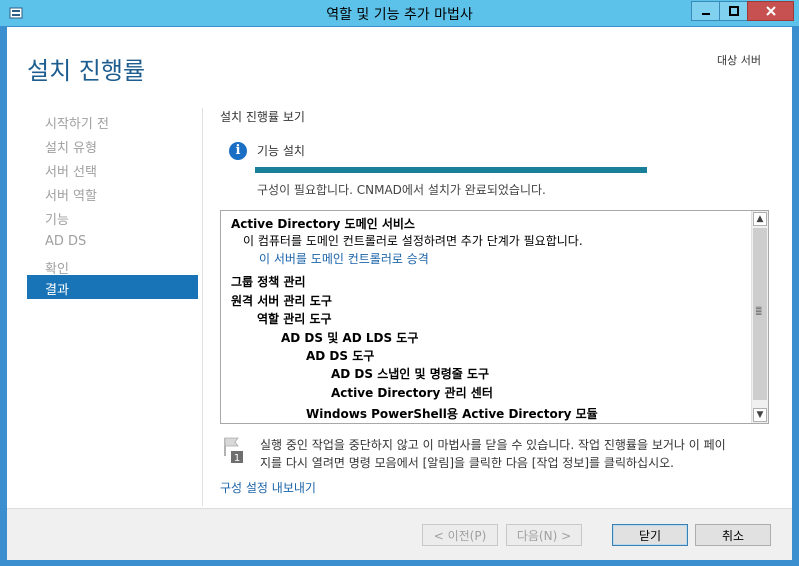 The image size is (799, 566). Describe the element at coordinates (66, 241) in the screenshot. I see `nav-item-ad-ds: AD DS` at that location.